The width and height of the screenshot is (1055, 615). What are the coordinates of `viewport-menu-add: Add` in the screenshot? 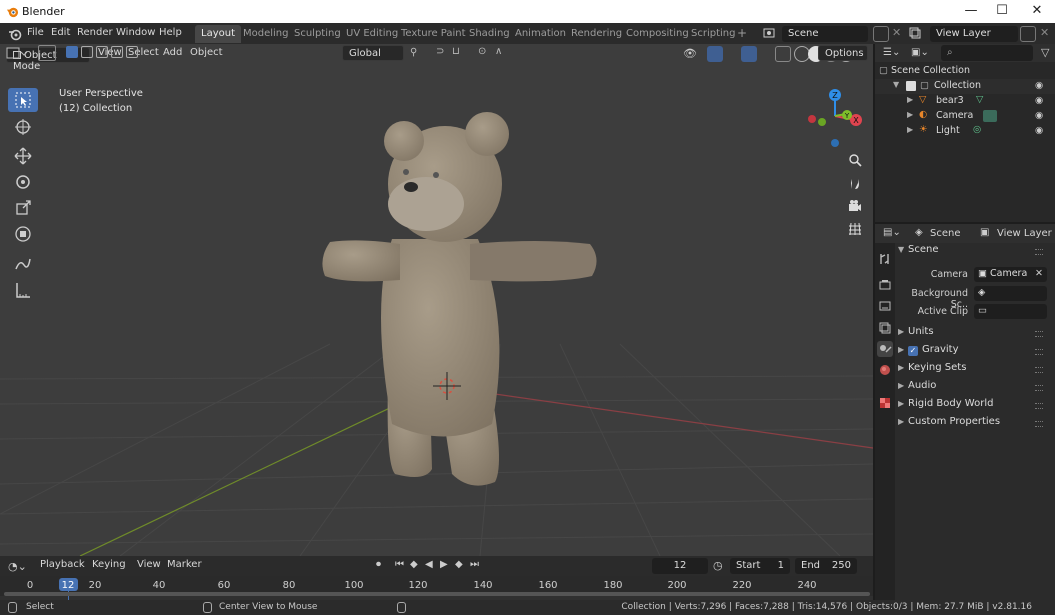 It's located at (172, 52).